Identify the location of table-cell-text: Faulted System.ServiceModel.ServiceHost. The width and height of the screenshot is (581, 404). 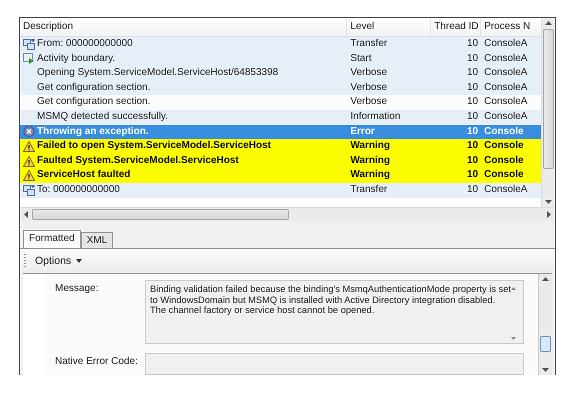
(138, 161).